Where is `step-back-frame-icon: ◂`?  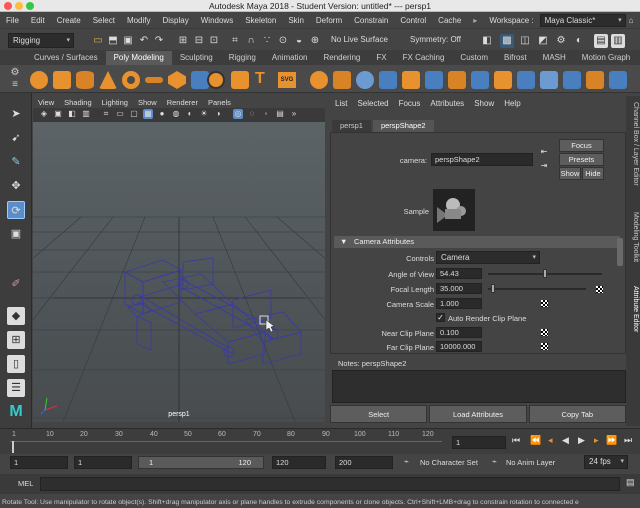
step-back-frame-icon: ◂ is located at coordinates (550, 440).